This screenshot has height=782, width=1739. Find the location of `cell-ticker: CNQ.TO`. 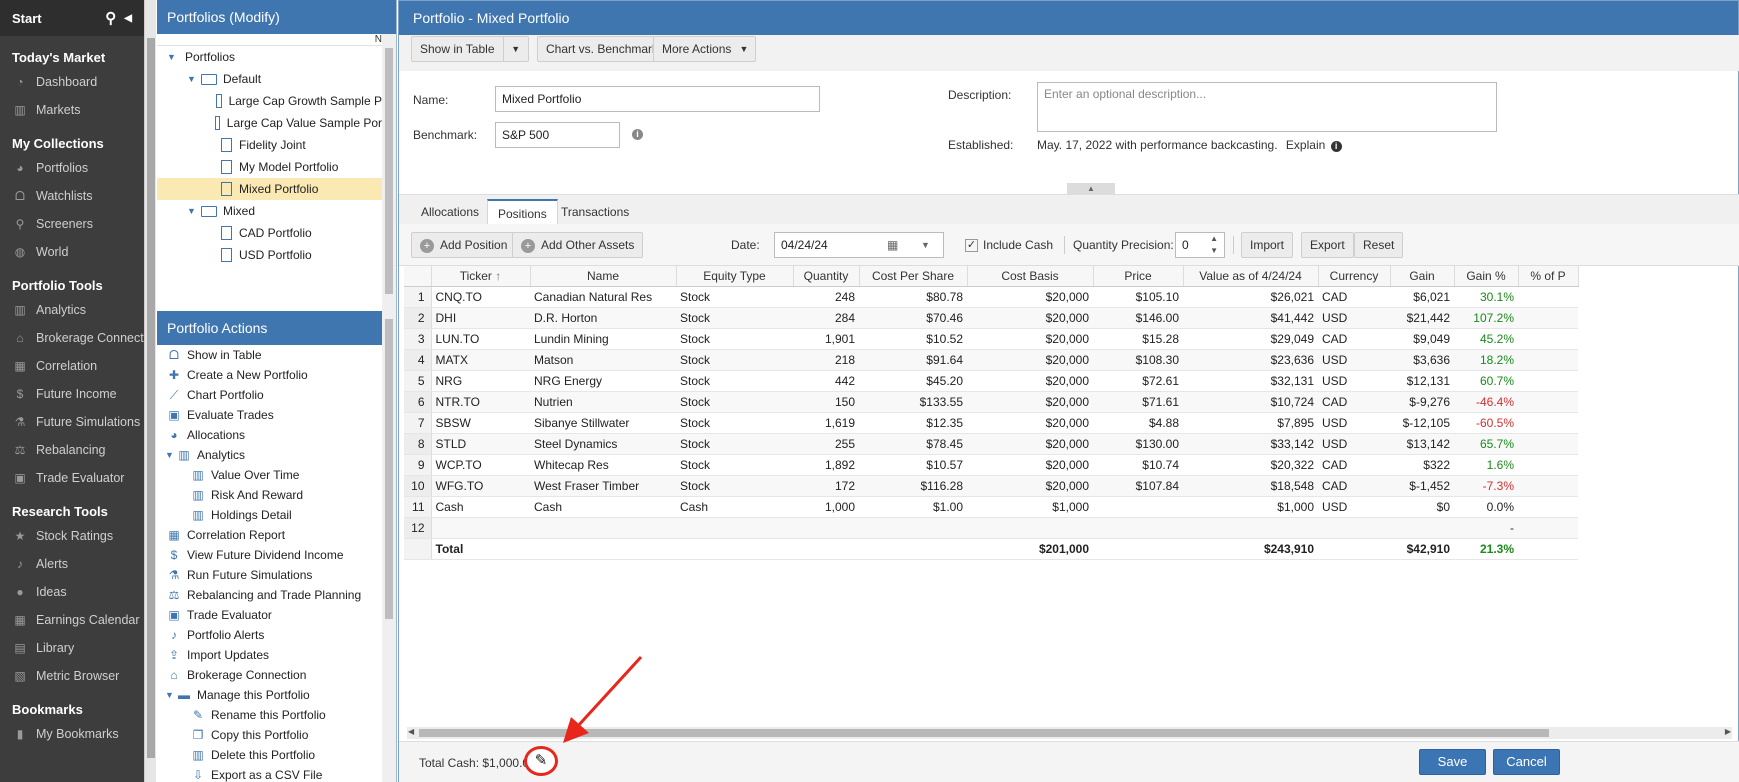

cell-ticker: CNQ.TO is located at coordinates (480, 297).